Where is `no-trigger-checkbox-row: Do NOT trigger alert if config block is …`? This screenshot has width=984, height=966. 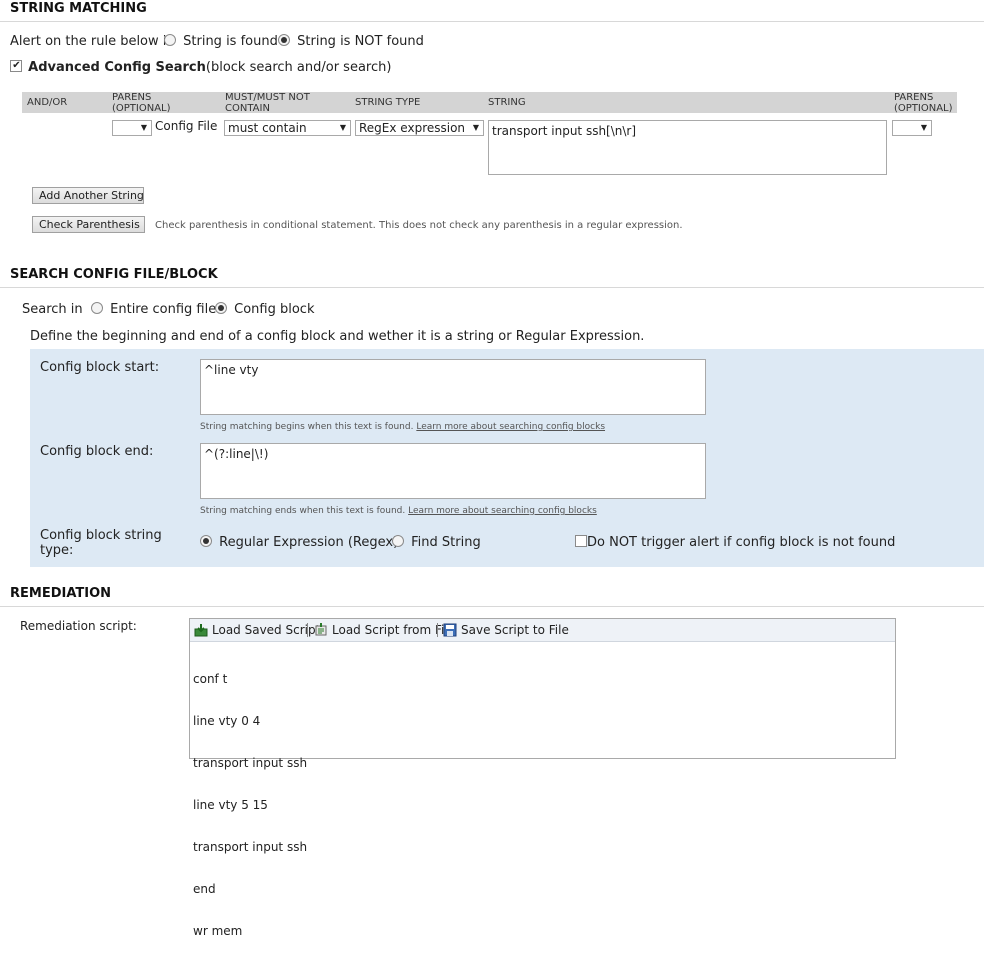 no-trigger-checkbox-row: Do NOT trigger alert if config block is … is located at coordinates (735, 542).